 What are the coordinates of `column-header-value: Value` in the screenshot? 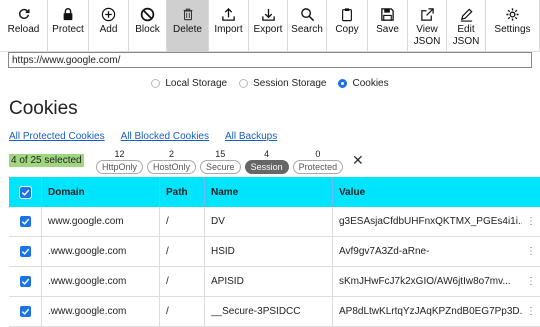 It's located at (427, 192).